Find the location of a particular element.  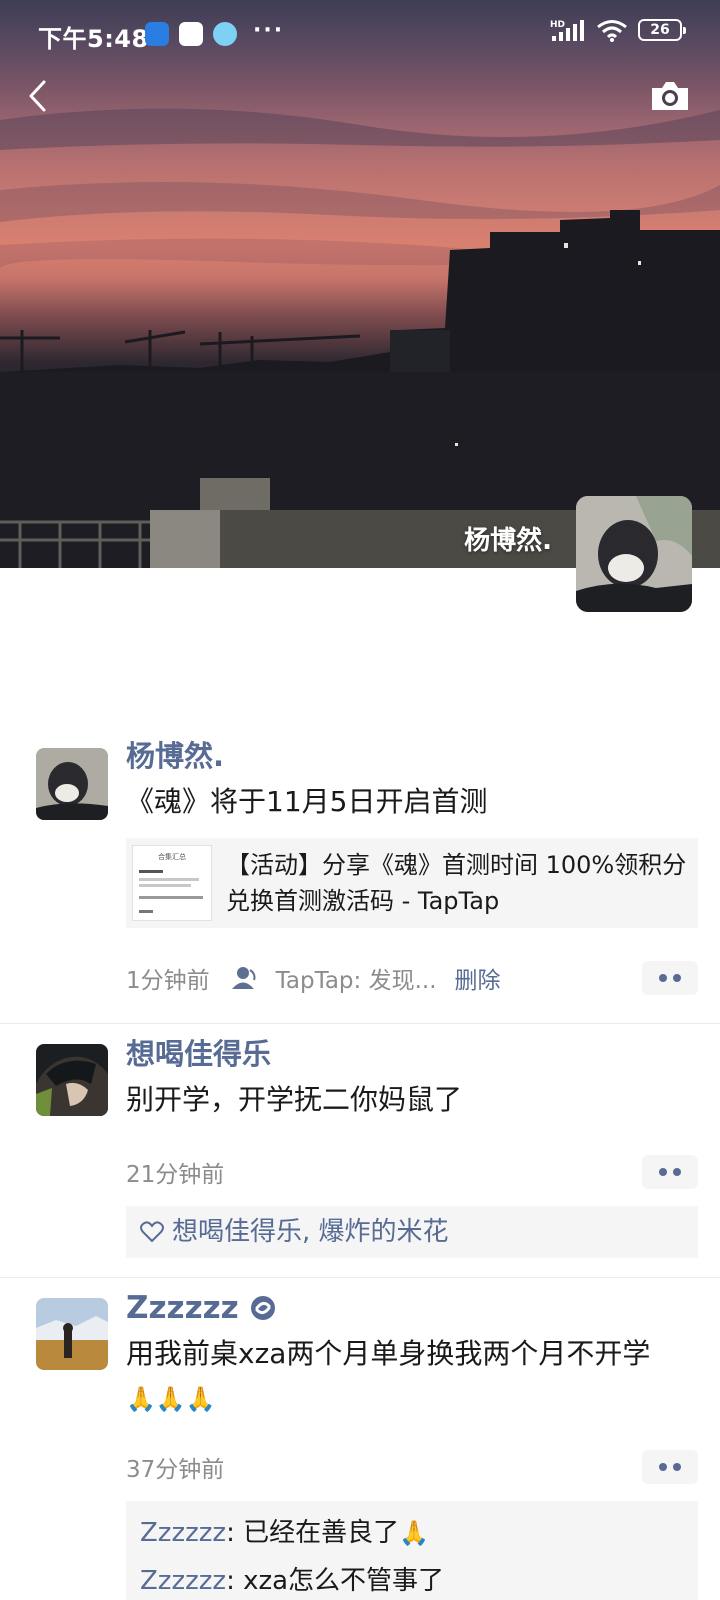

comment-text: 已经在善良了 is located at coordinates (321, 1533).